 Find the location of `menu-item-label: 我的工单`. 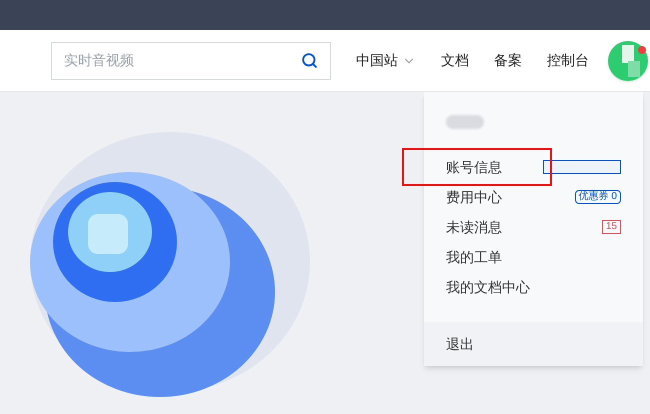

menu-item-label: 我的工单 is located at coordinates (474, 257).